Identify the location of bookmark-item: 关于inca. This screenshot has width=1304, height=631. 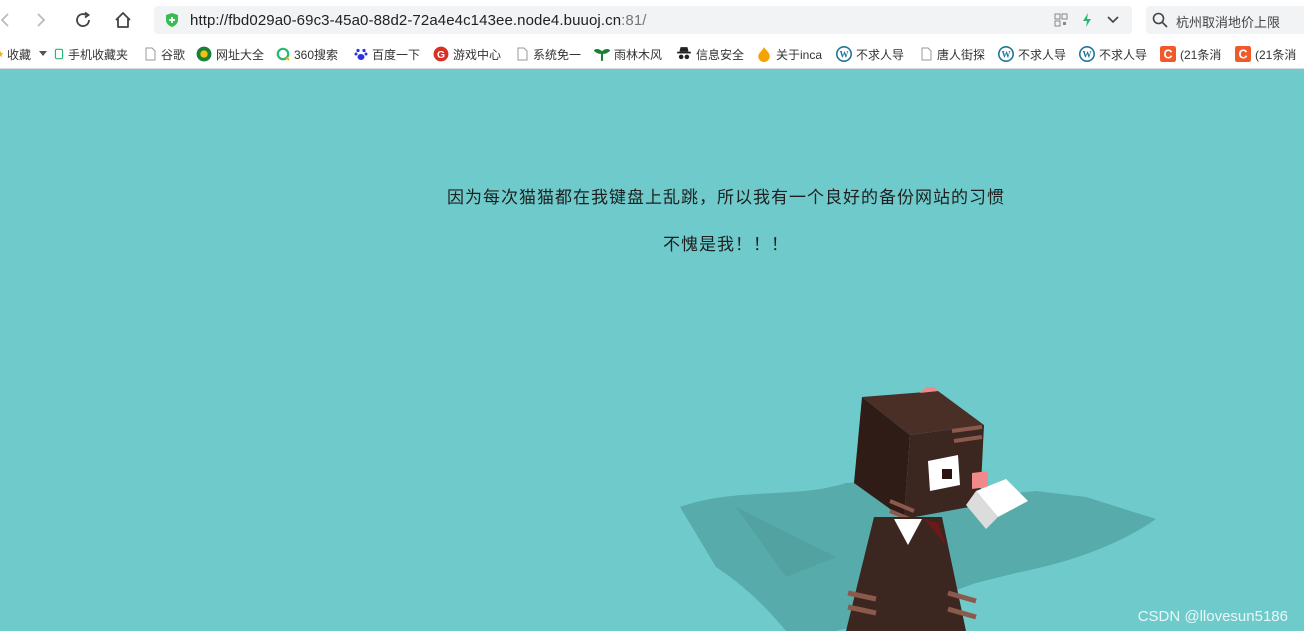
(789, 54).